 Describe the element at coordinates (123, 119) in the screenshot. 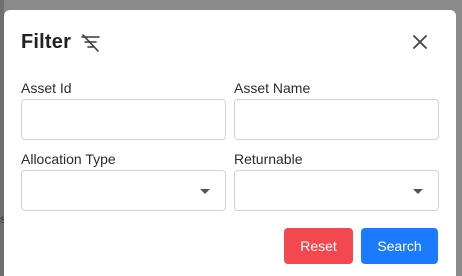

I see `asset-id-input` at that location.